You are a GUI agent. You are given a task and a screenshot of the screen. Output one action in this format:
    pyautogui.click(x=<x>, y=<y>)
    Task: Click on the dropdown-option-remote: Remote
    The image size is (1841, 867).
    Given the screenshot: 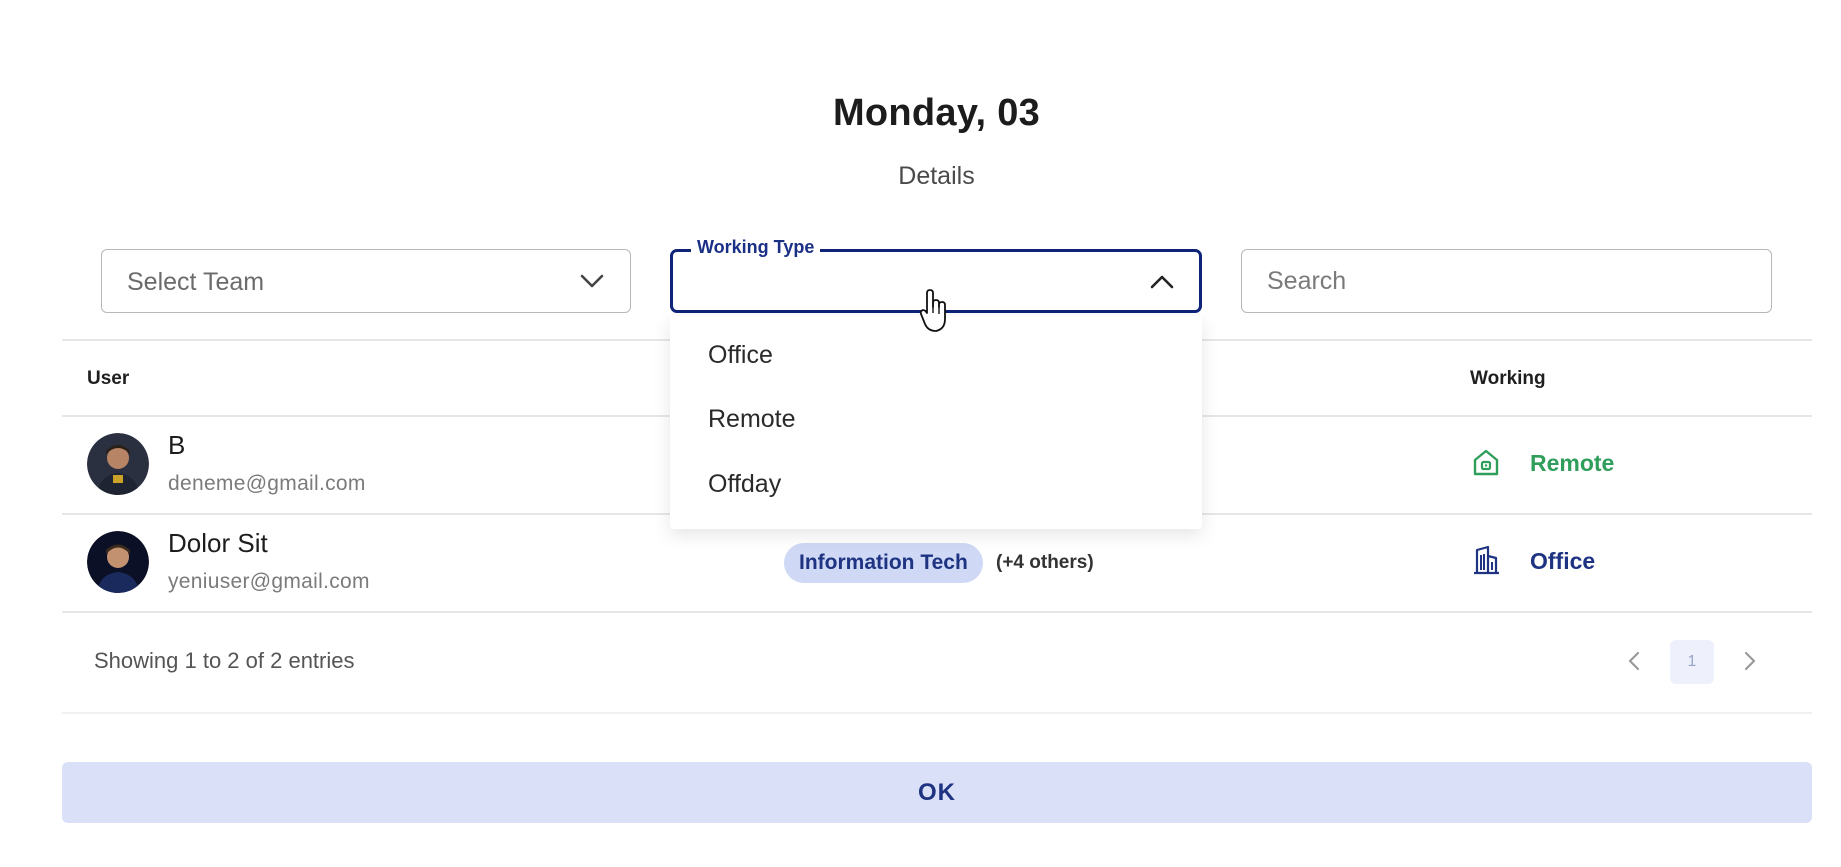 What is the action you would take?
    pyautogui.click(x=752, y=419)
    